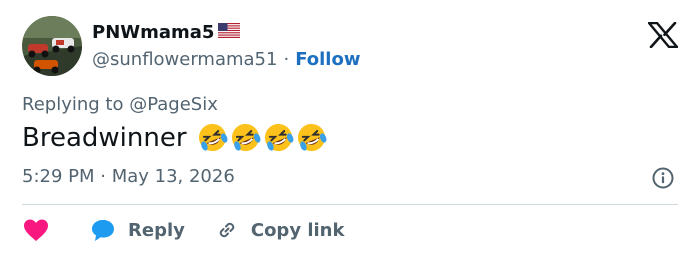 Image resolution: width=700 pixels, height=256 pixels. I want to click on speech-bubble-icon, so click(103, 230).